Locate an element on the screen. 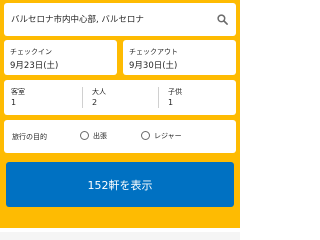 This screenshot has height=240, width=320. travel-purpose-label: 旅行の目的 is located at coordinates (29, 137).